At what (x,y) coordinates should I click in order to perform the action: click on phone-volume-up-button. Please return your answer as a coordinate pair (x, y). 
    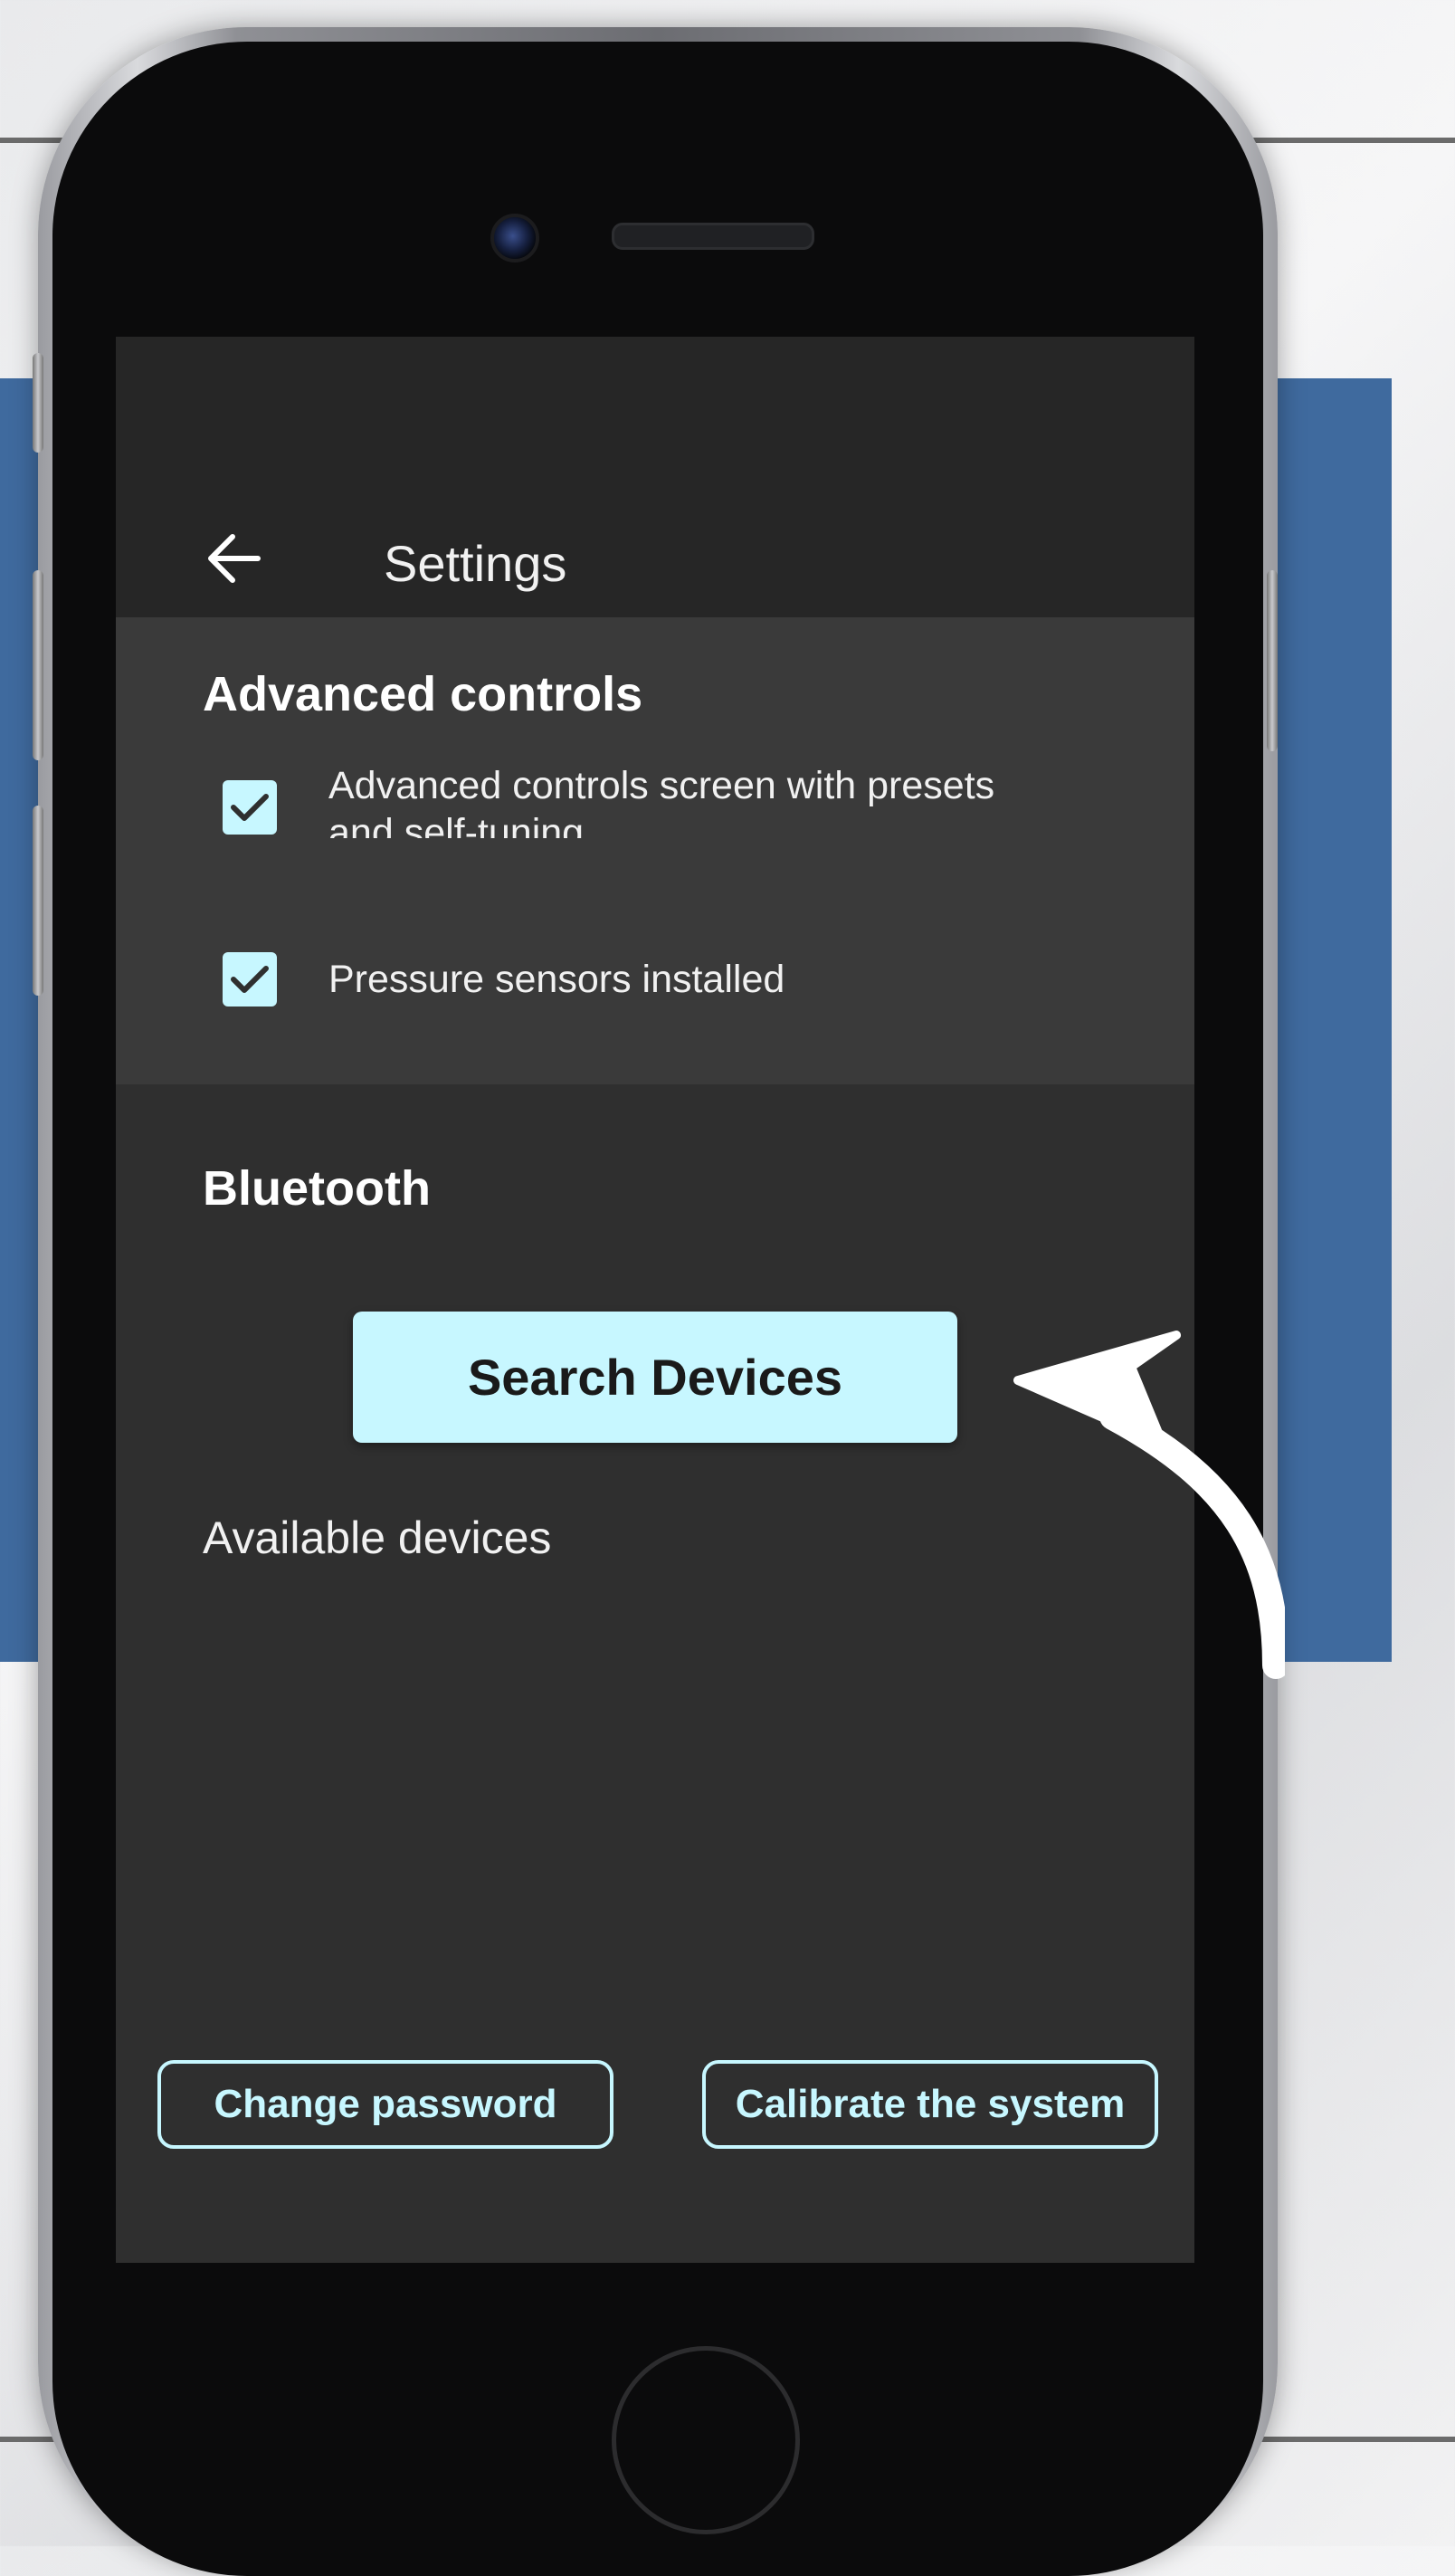
    Looking at the image, I should click on (38, 665).